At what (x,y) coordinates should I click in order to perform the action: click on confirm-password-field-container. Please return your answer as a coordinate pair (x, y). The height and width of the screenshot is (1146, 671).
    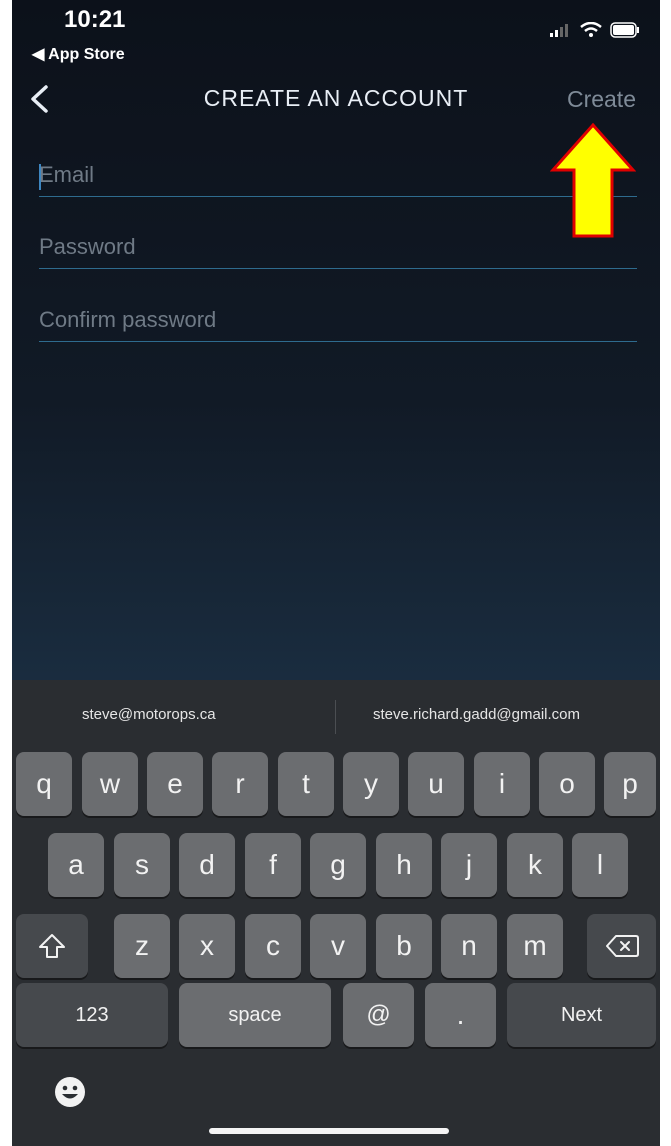
    Looking at the image, I should click on (338, 324).